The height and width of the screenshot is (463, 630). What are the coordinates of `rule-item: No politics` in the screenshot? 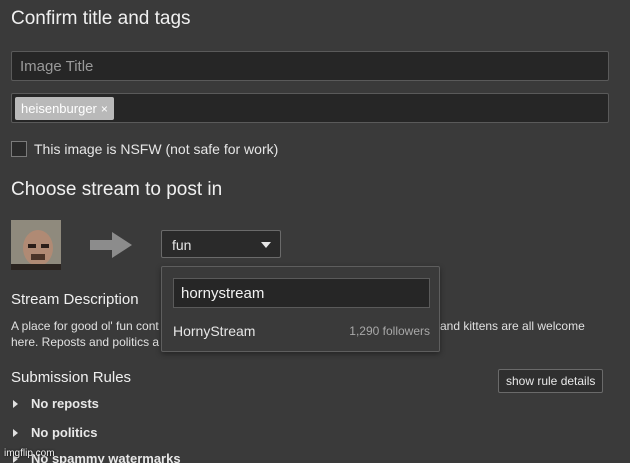 It's located at (111, 433).